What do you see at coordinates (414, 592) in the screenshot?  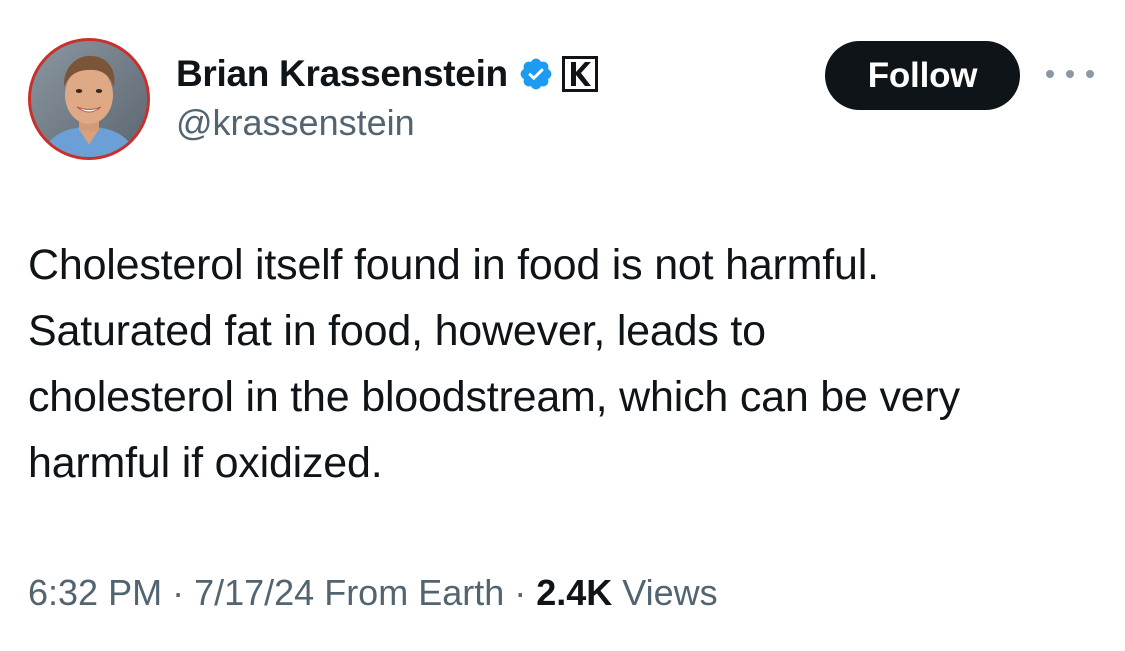 I see `tweet-source: From Earth` at bounding box center [414, 592].